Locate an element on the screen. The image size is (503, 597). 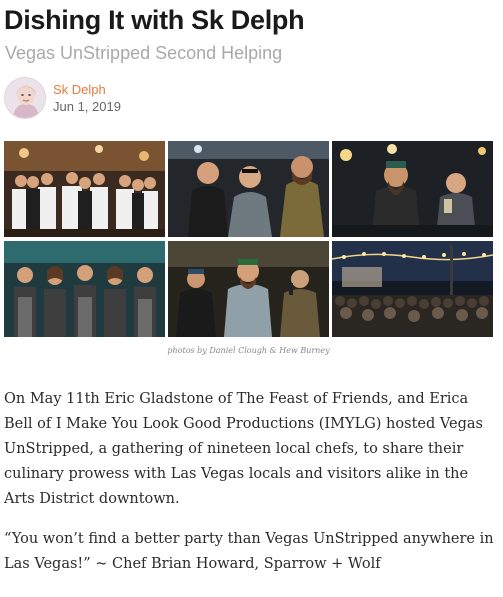
gallery-photo-chefs-talking is located at coordinates (248, 189).